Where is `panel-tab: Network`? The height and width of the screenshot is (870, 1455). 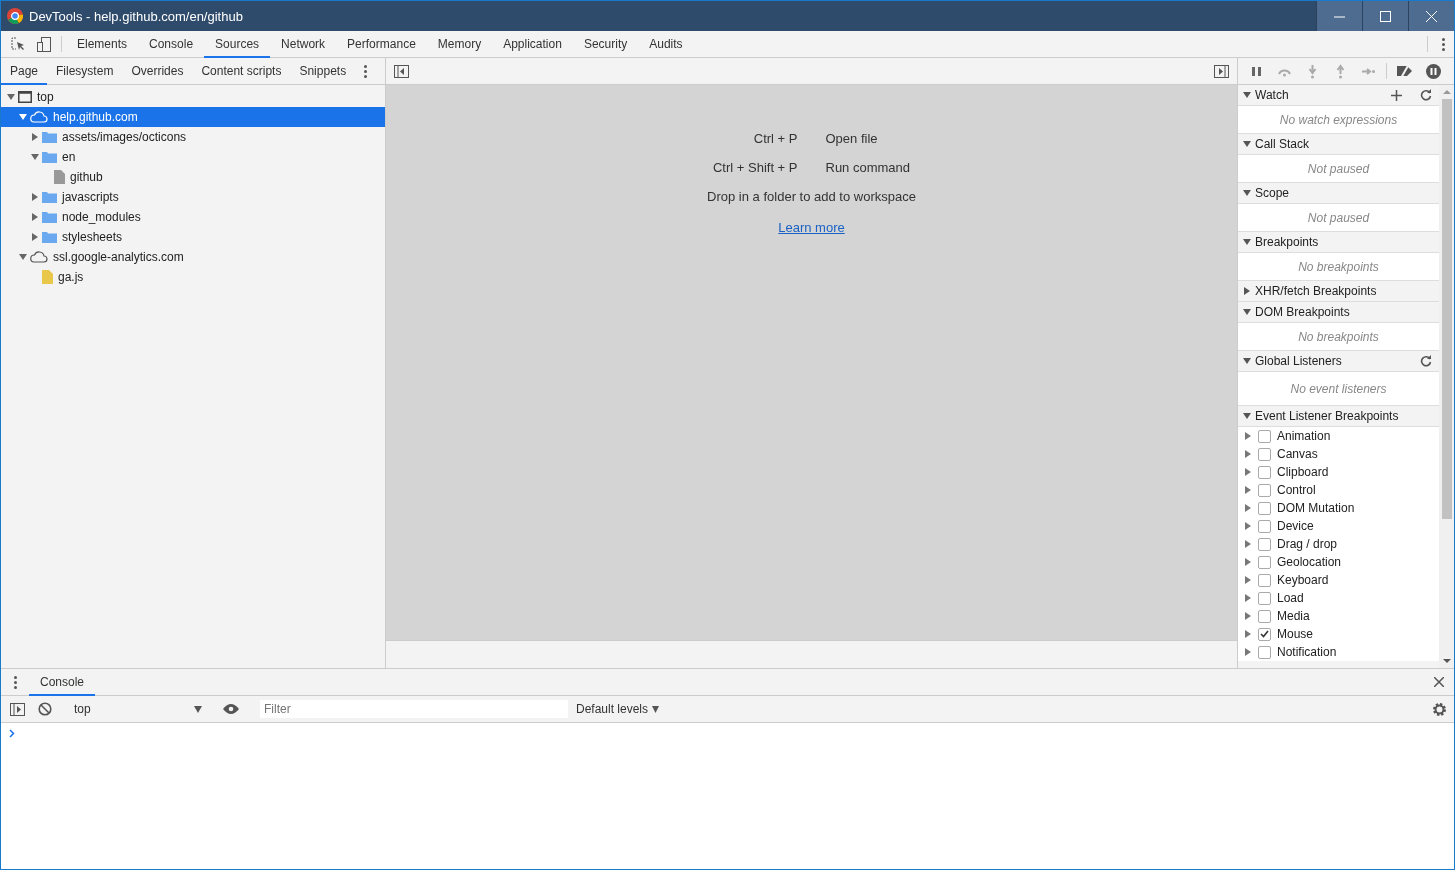 panel-tab: Network is located at coordinates (303, 44).